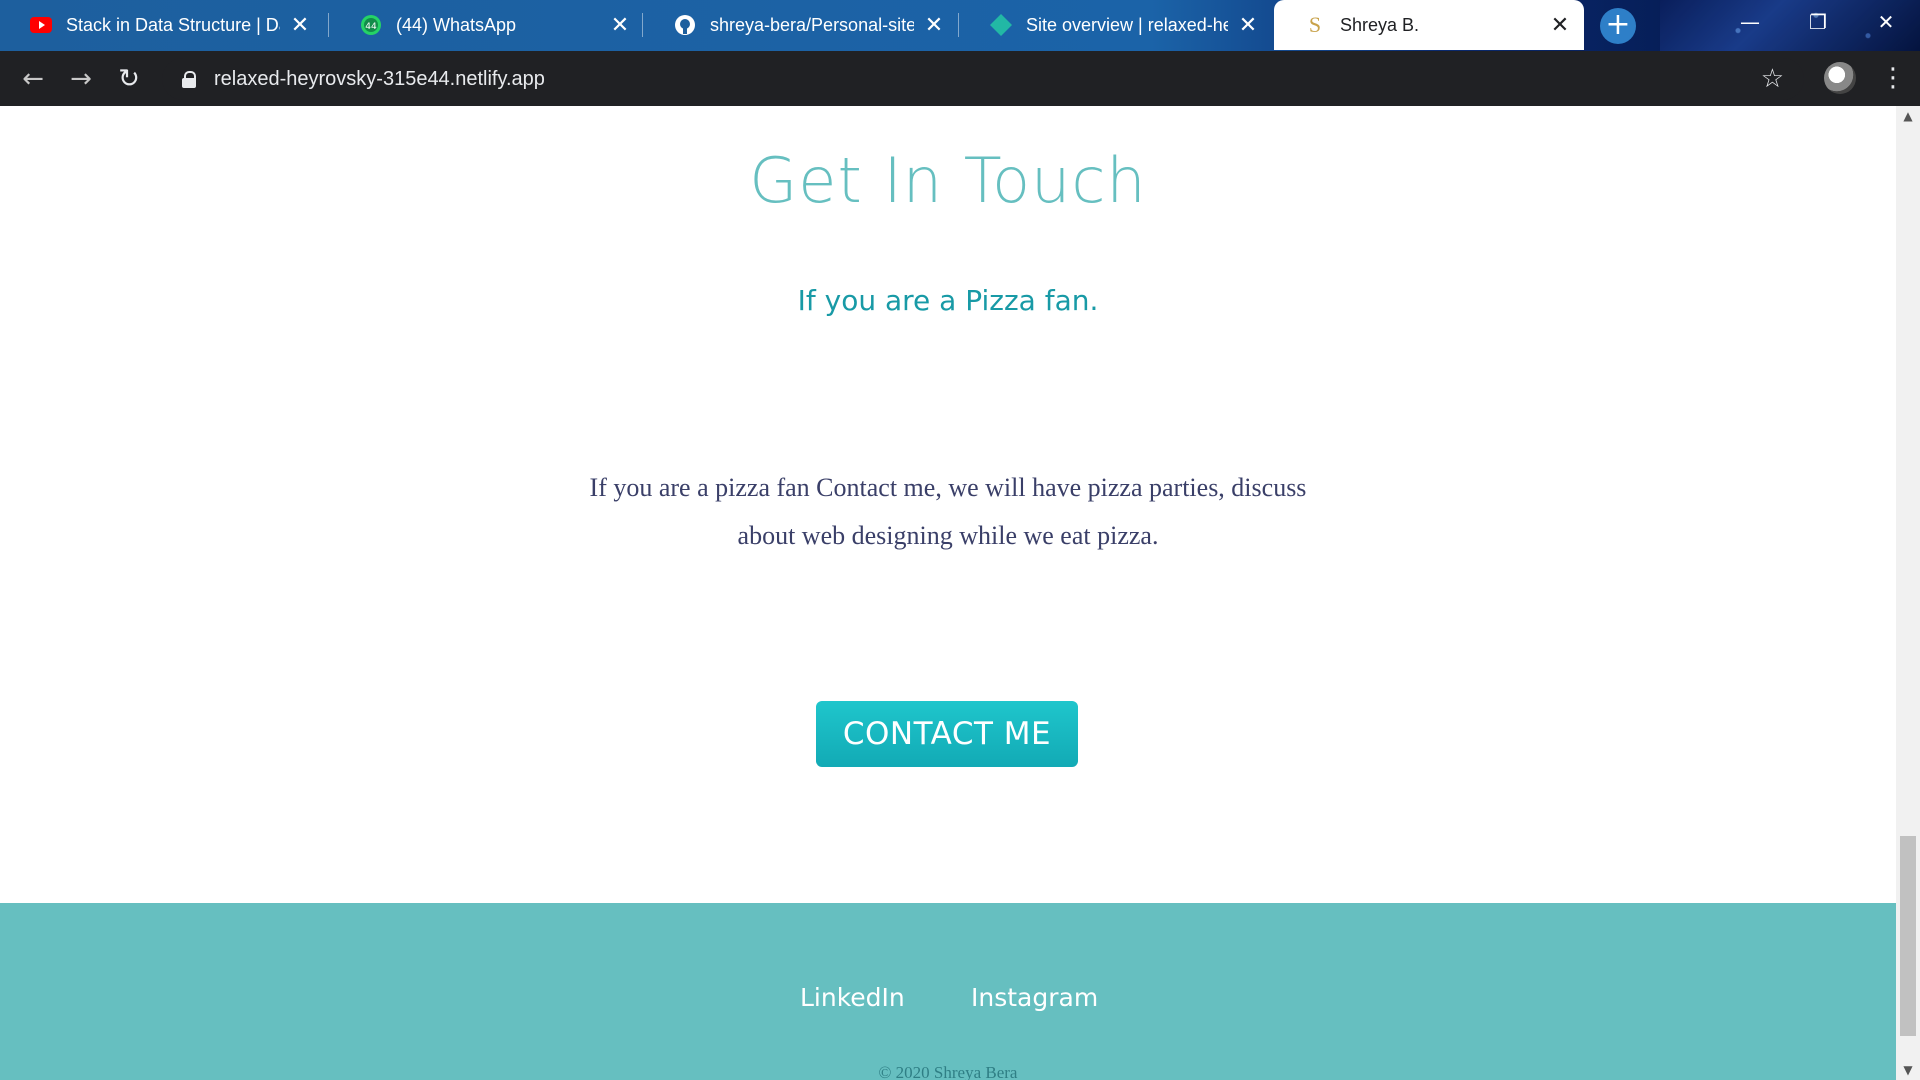 The image size is (1920, 1080). I want to click on site-s-icon: S, so click(1315, 24).